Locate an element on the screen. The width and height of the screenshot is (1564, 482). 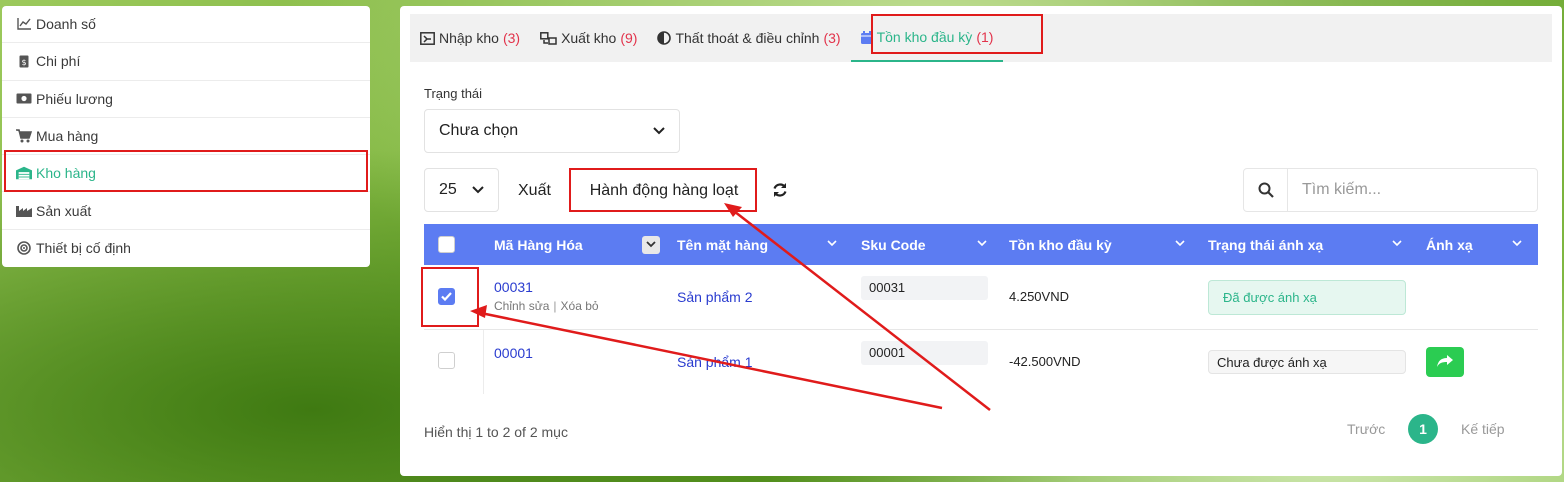
column-header-label: Tồn kho đầu kỳ is located at coordinates (1060, 244).